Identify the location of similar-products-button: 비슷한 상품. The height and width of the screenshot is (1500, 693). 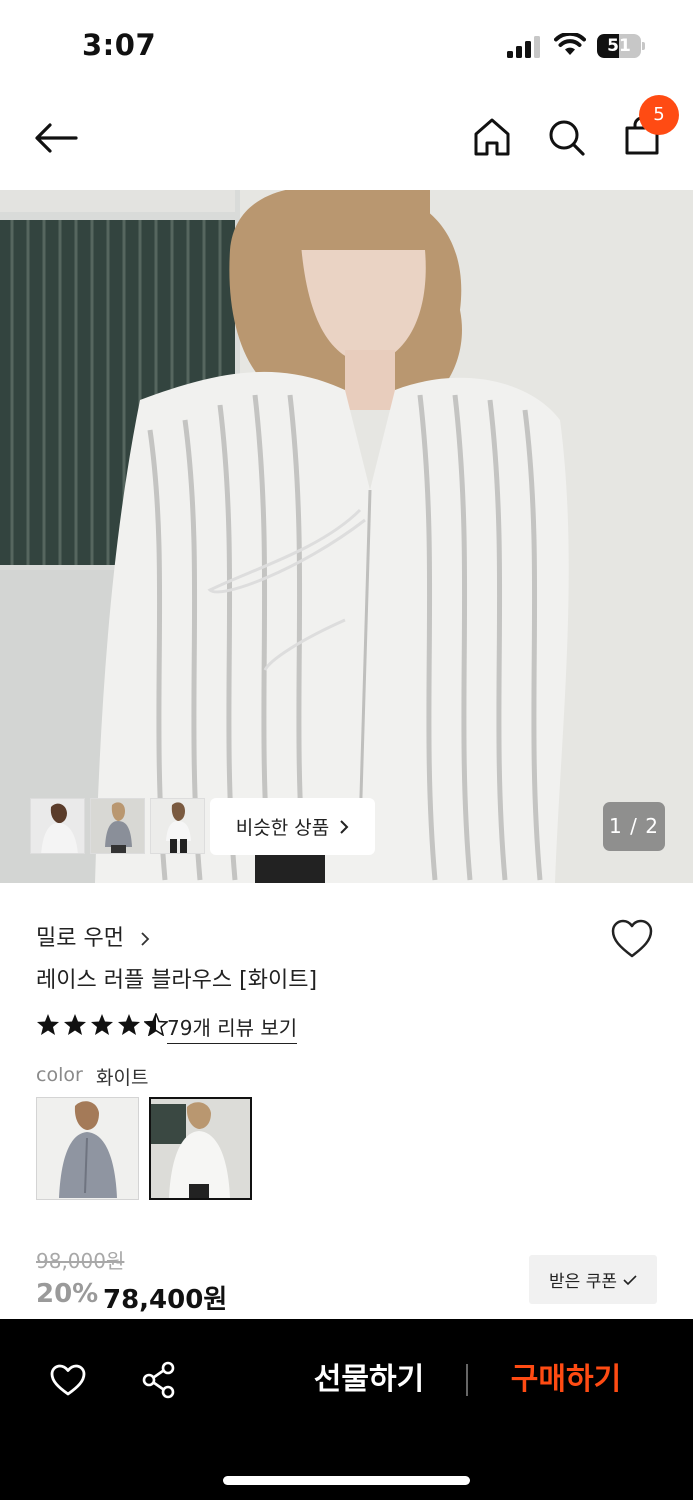
(292, 826).